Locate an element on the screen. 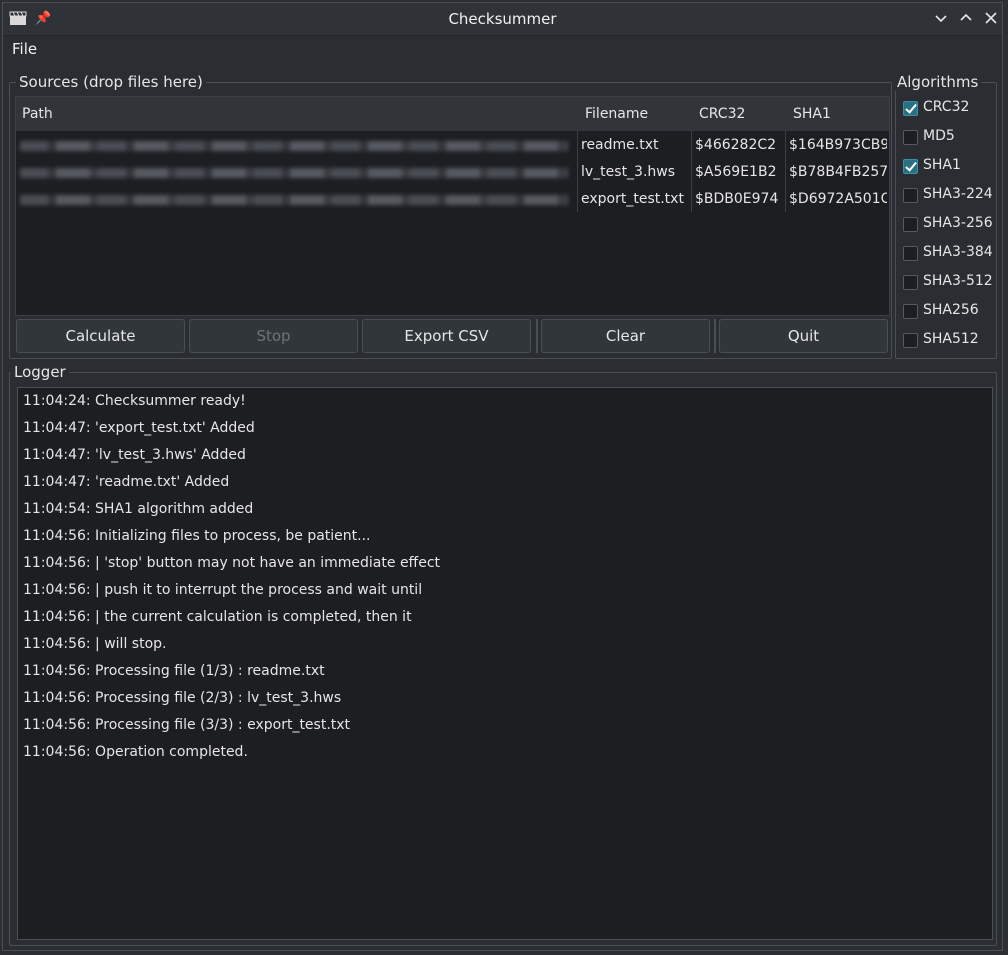 This screenshot has height=955, width=1008. log-line: 11:04:56: Operation completed. is located at coordinates (135, 752).